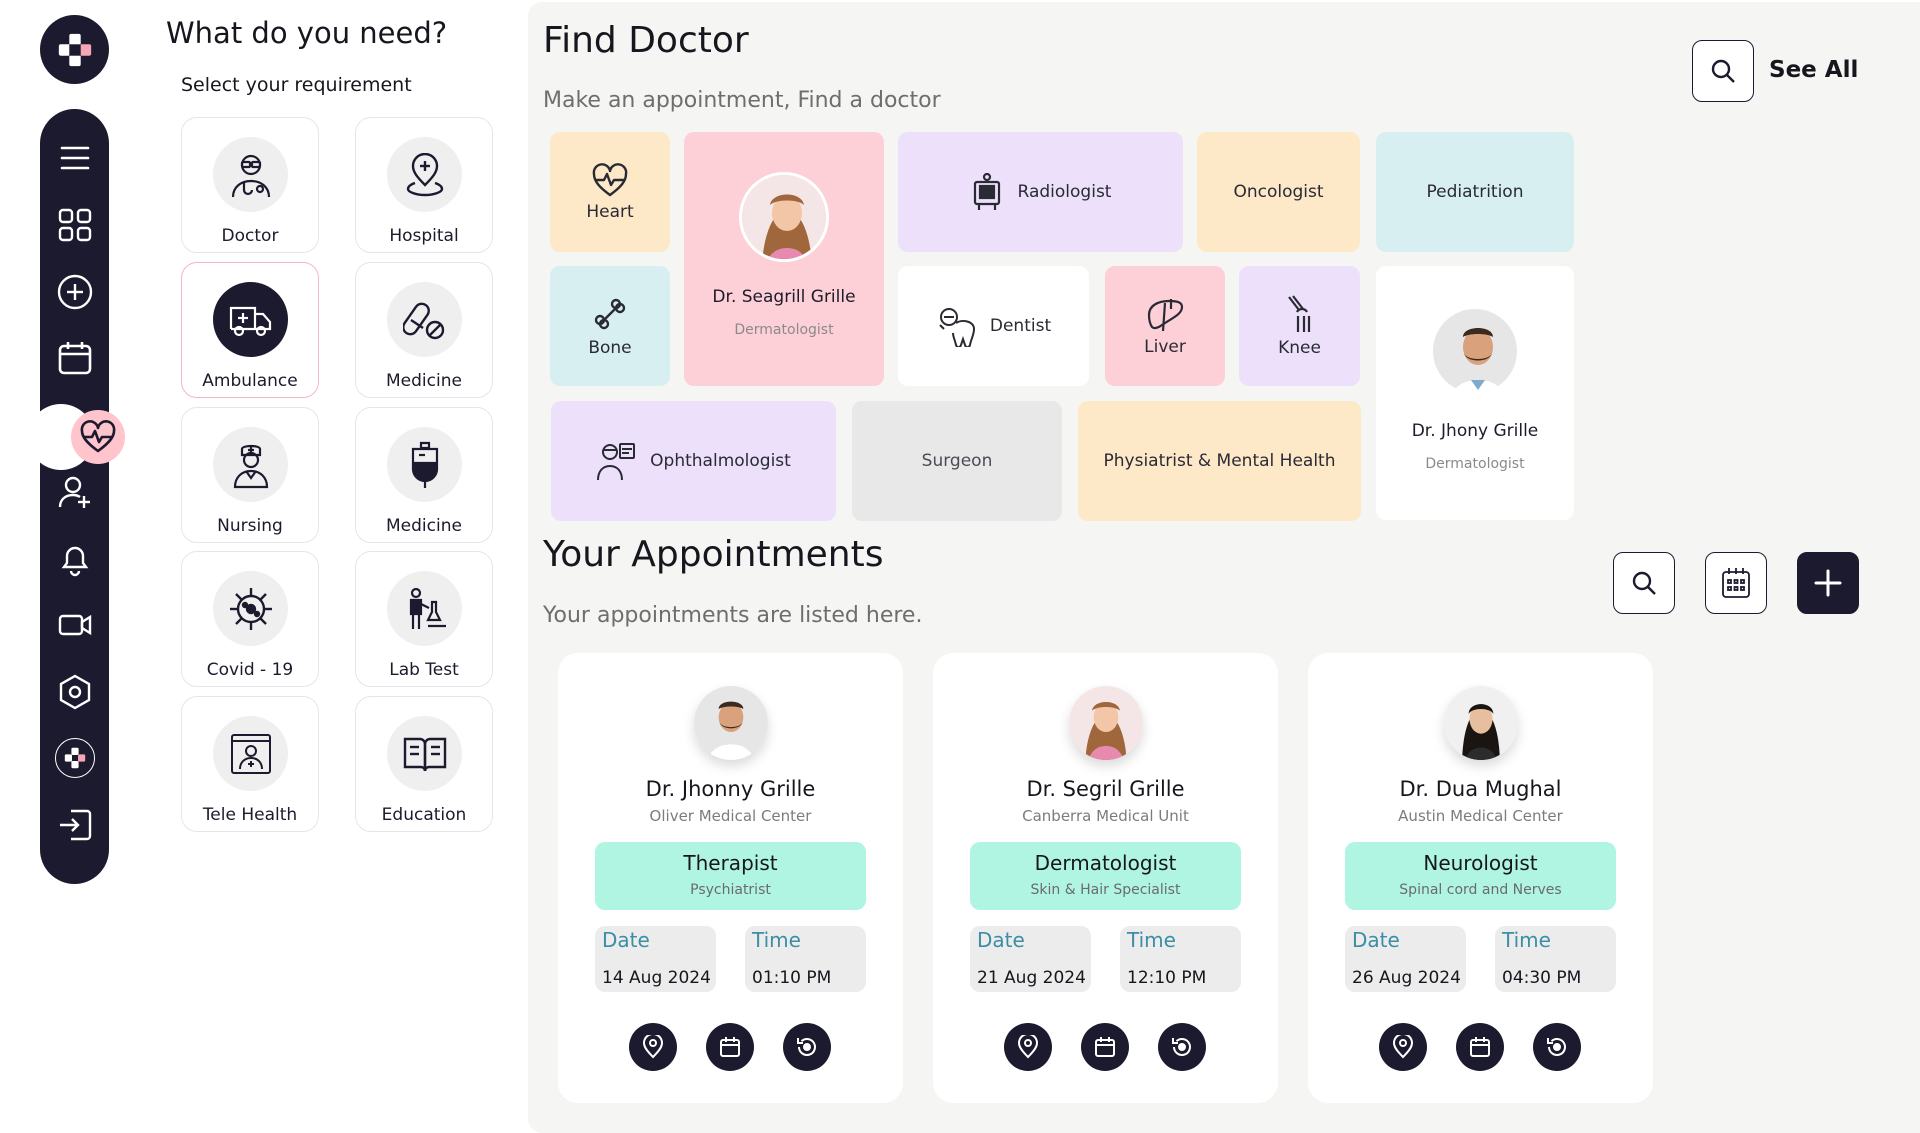 The height and width of the screenshot is (1133, 1920). Describe the element at coordinates (655, 959) in the screenshot. I see `appointment-date: Date 14 Aug 2024` at that location.